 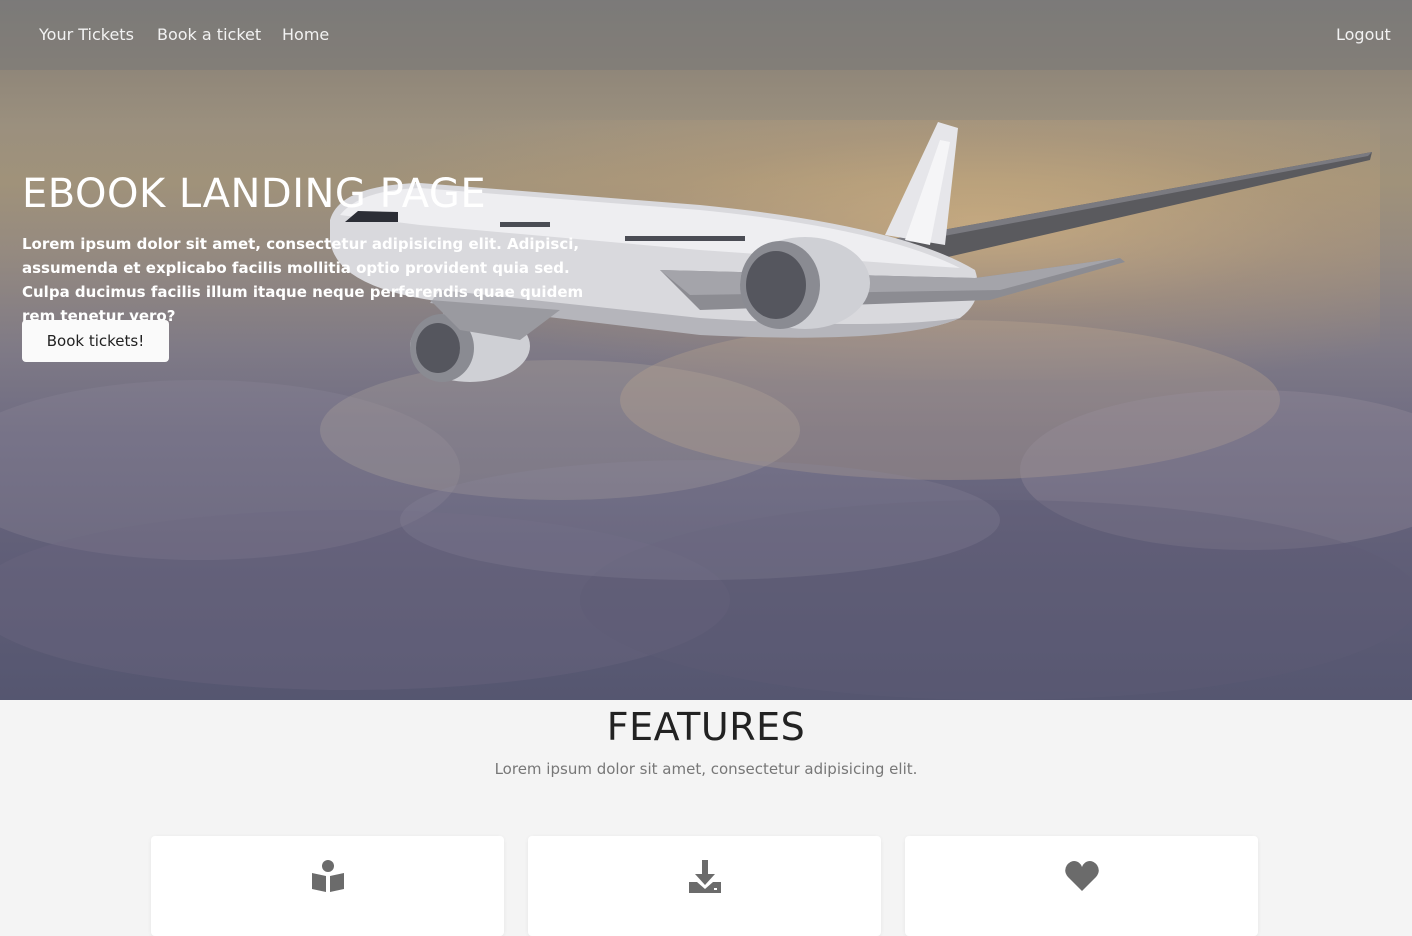 I want to click on features-title: FEATURES, so click(x=706, y=727).